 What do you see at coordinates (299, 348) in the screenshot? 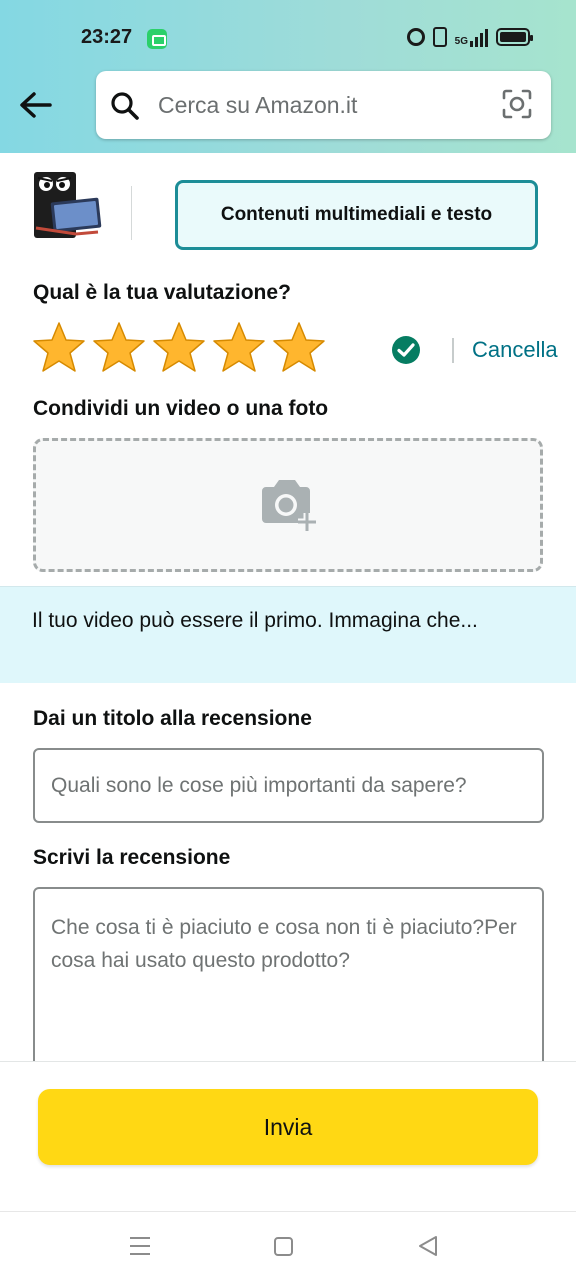
I see `star-5-icon` at bounding box center [299, 348].